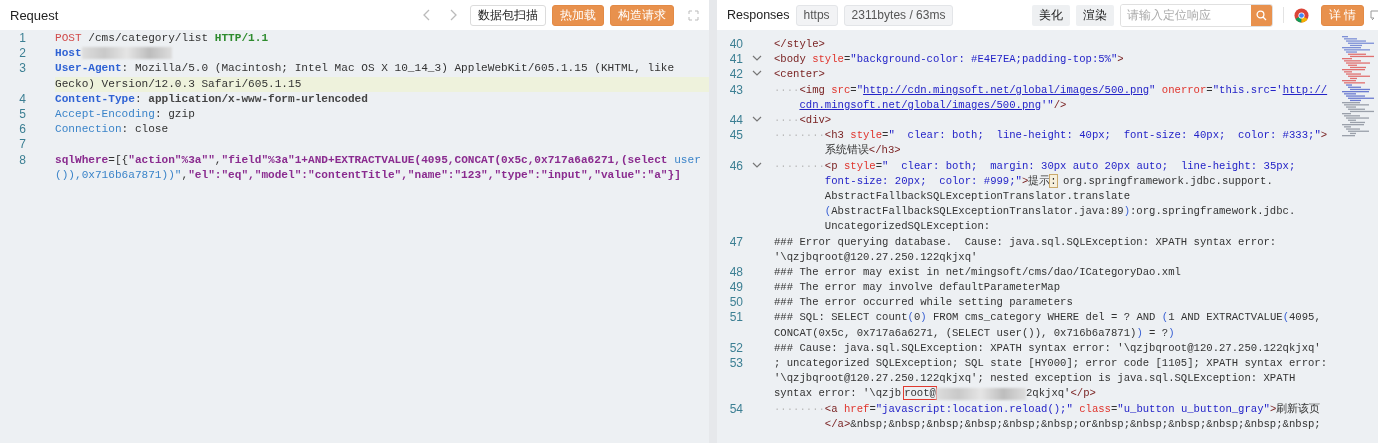 This screenshot has height=443, width=1378. I want to click on info-chip: https, so click(816, 15).